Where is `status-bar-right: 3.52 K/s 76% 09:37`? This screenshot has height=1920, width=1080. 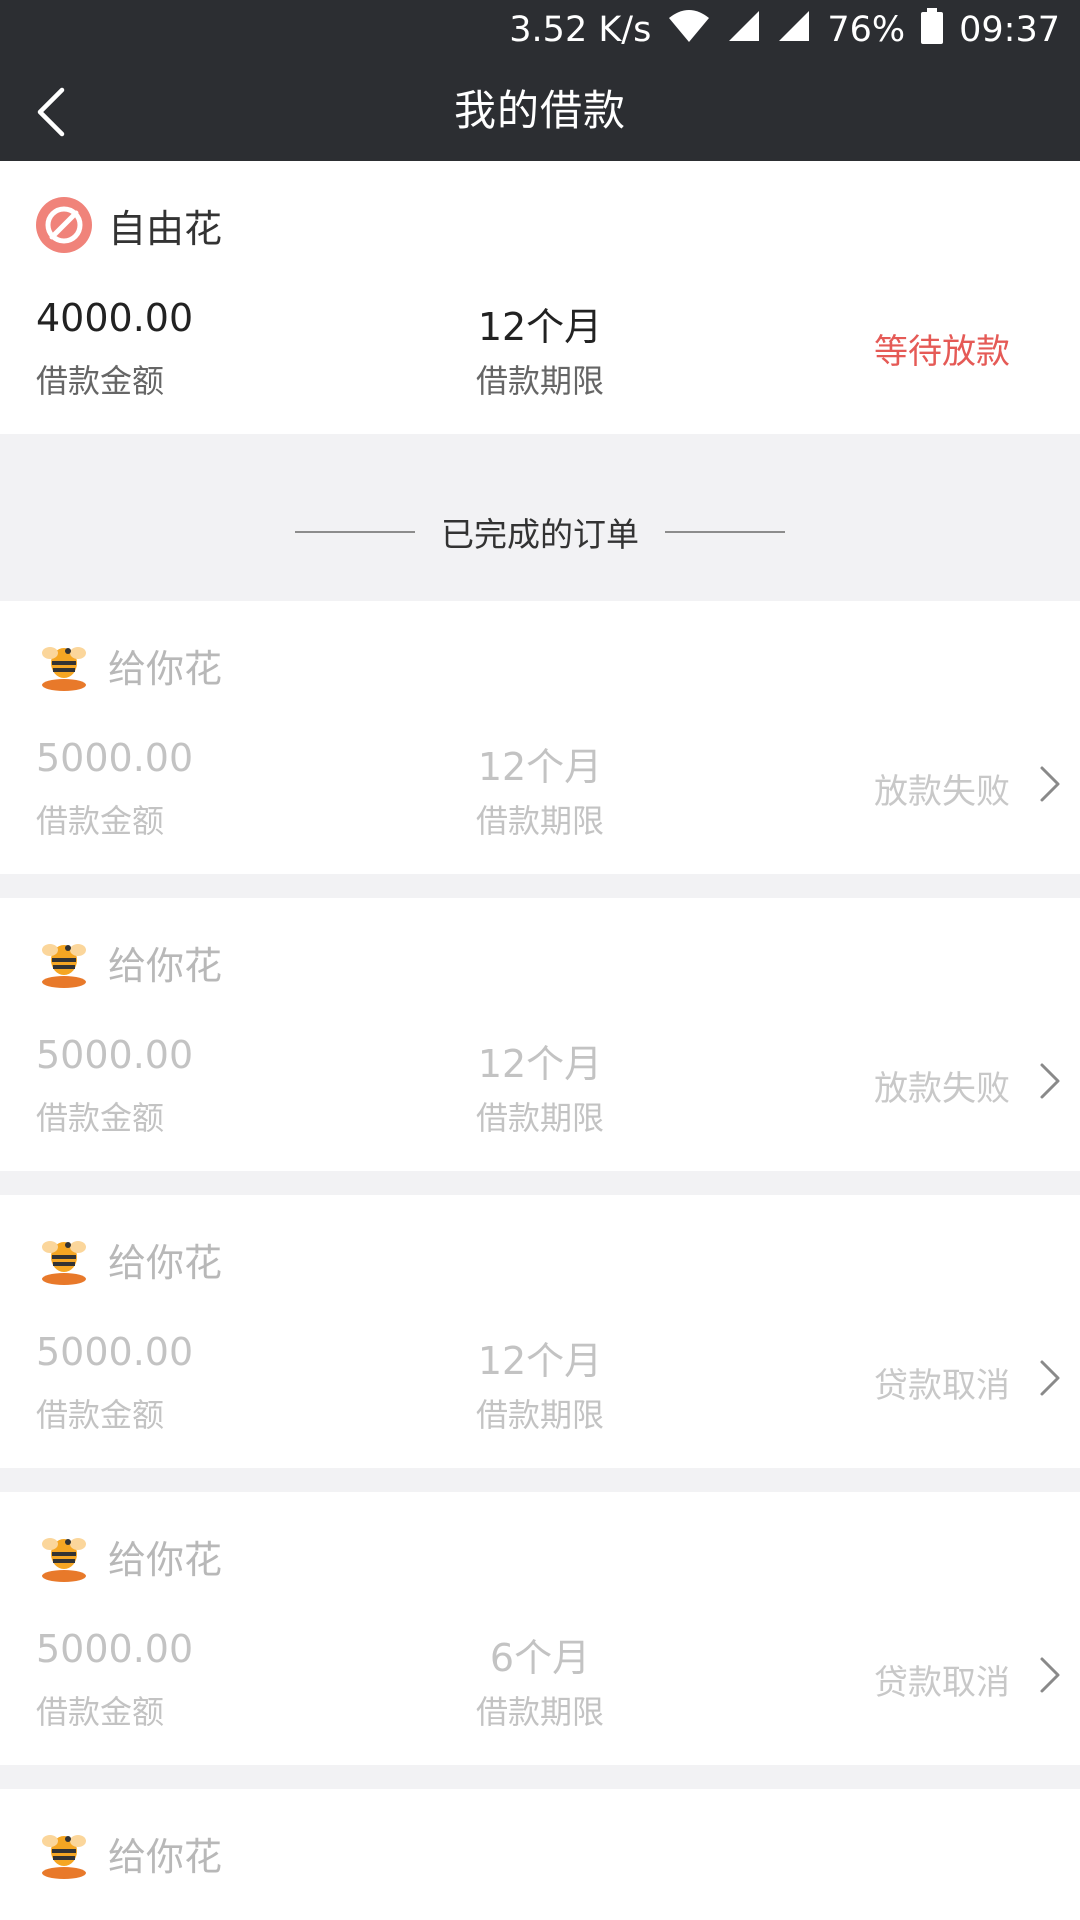 status-bar-right: 3.52 K/s 76% 09:37 is located at coordinates (784, 30).